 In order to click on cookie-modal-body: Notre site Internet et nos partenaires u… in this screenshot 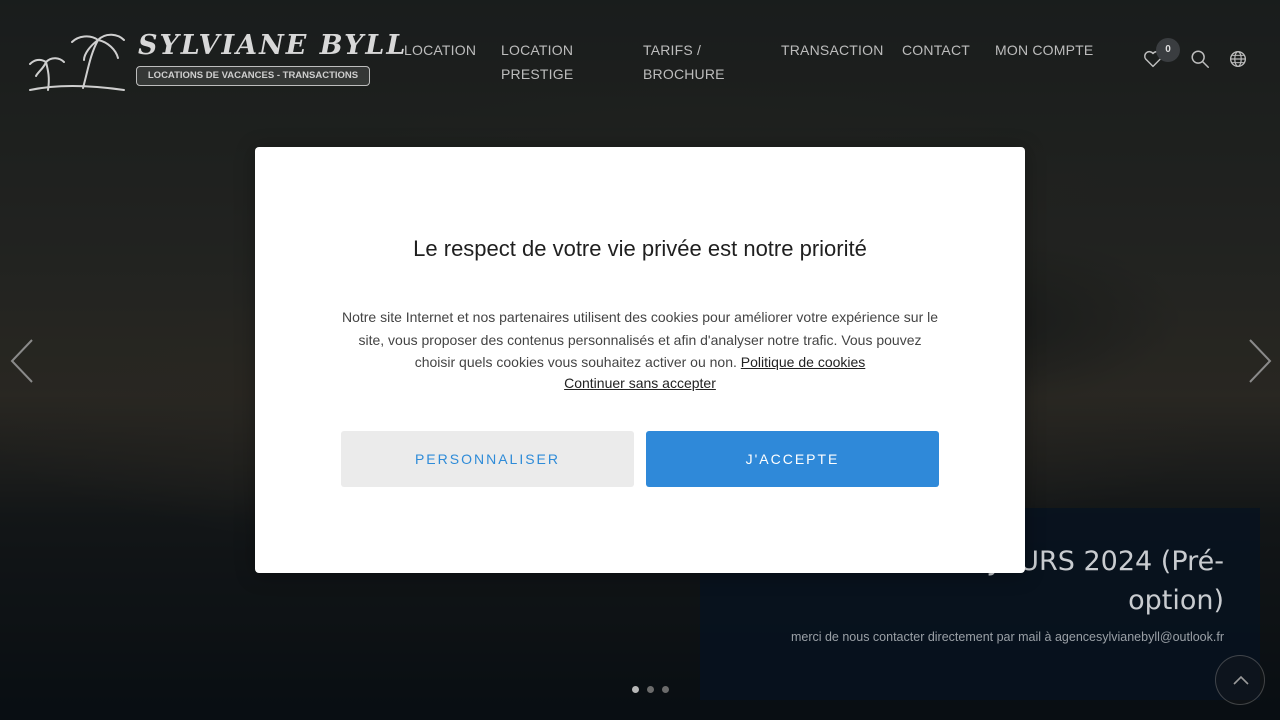, I will do `click(640, 340)`.